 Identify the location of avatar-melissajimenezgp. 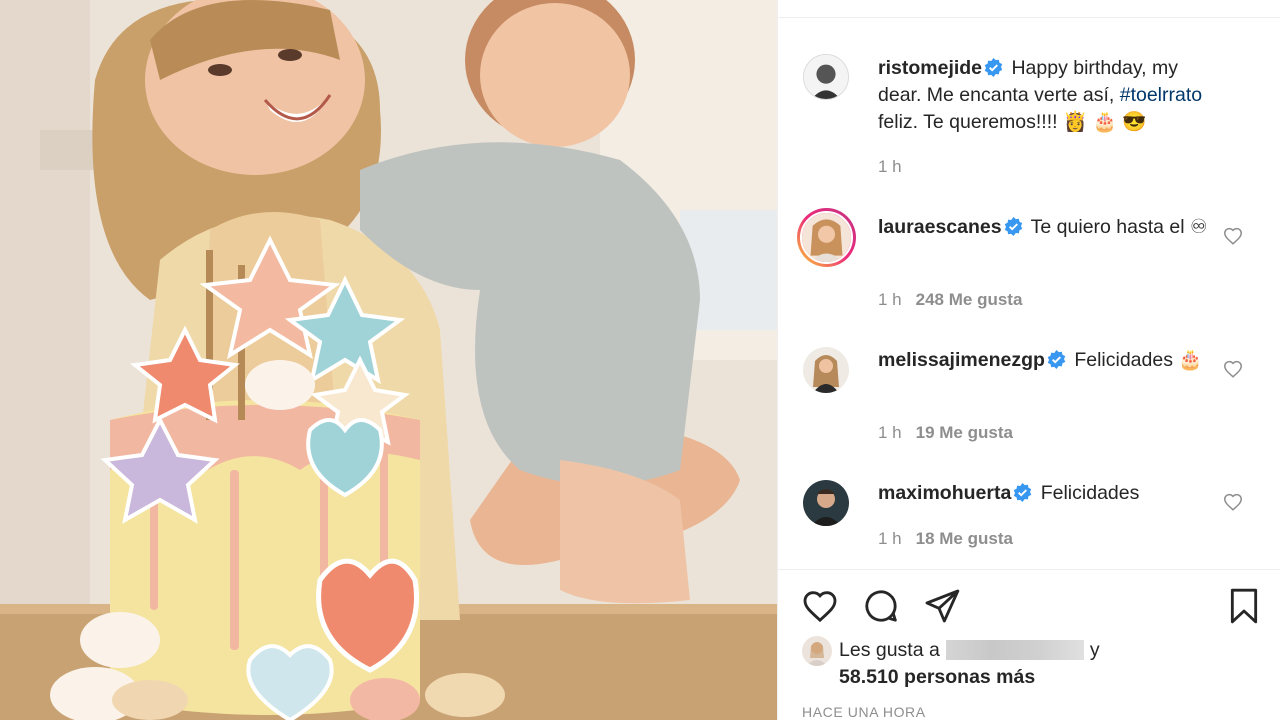
(826, 370).